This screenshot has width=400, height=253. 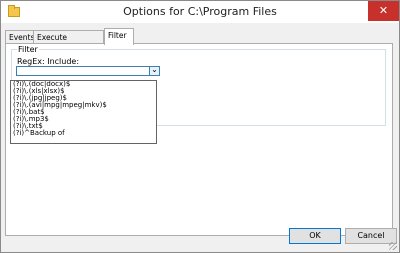 I want to click on window-title: Options for C:\Program Files, so click(x=200, y=11).